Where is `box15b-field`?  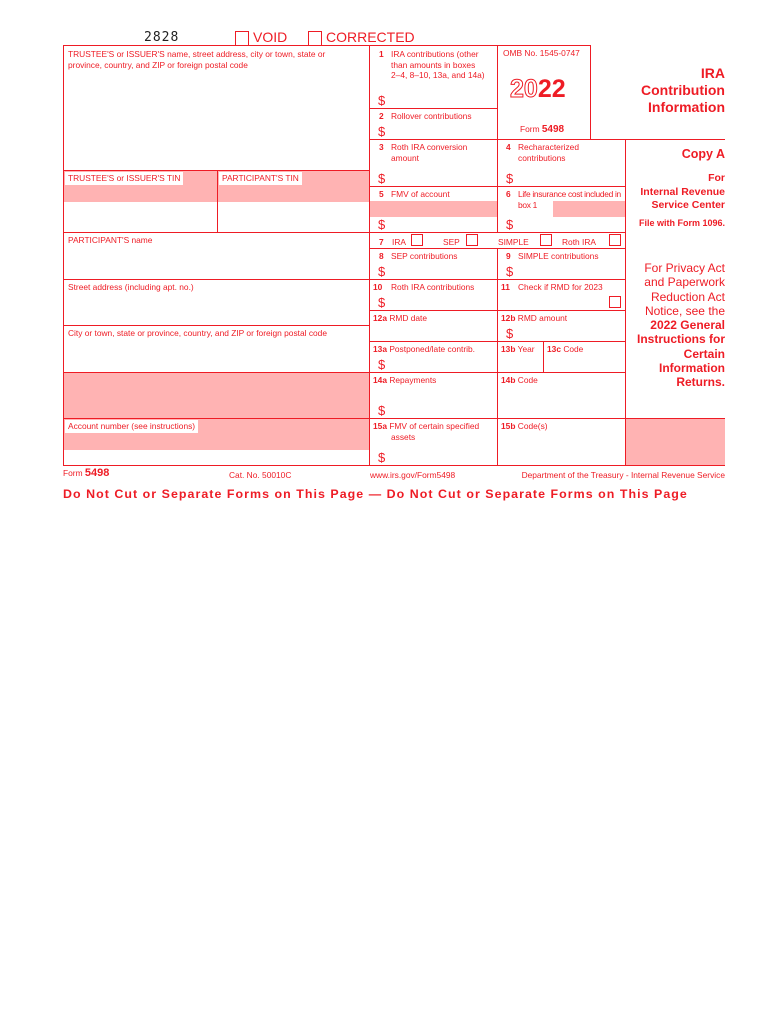 box15b-field is located at coordinates (561, 449).